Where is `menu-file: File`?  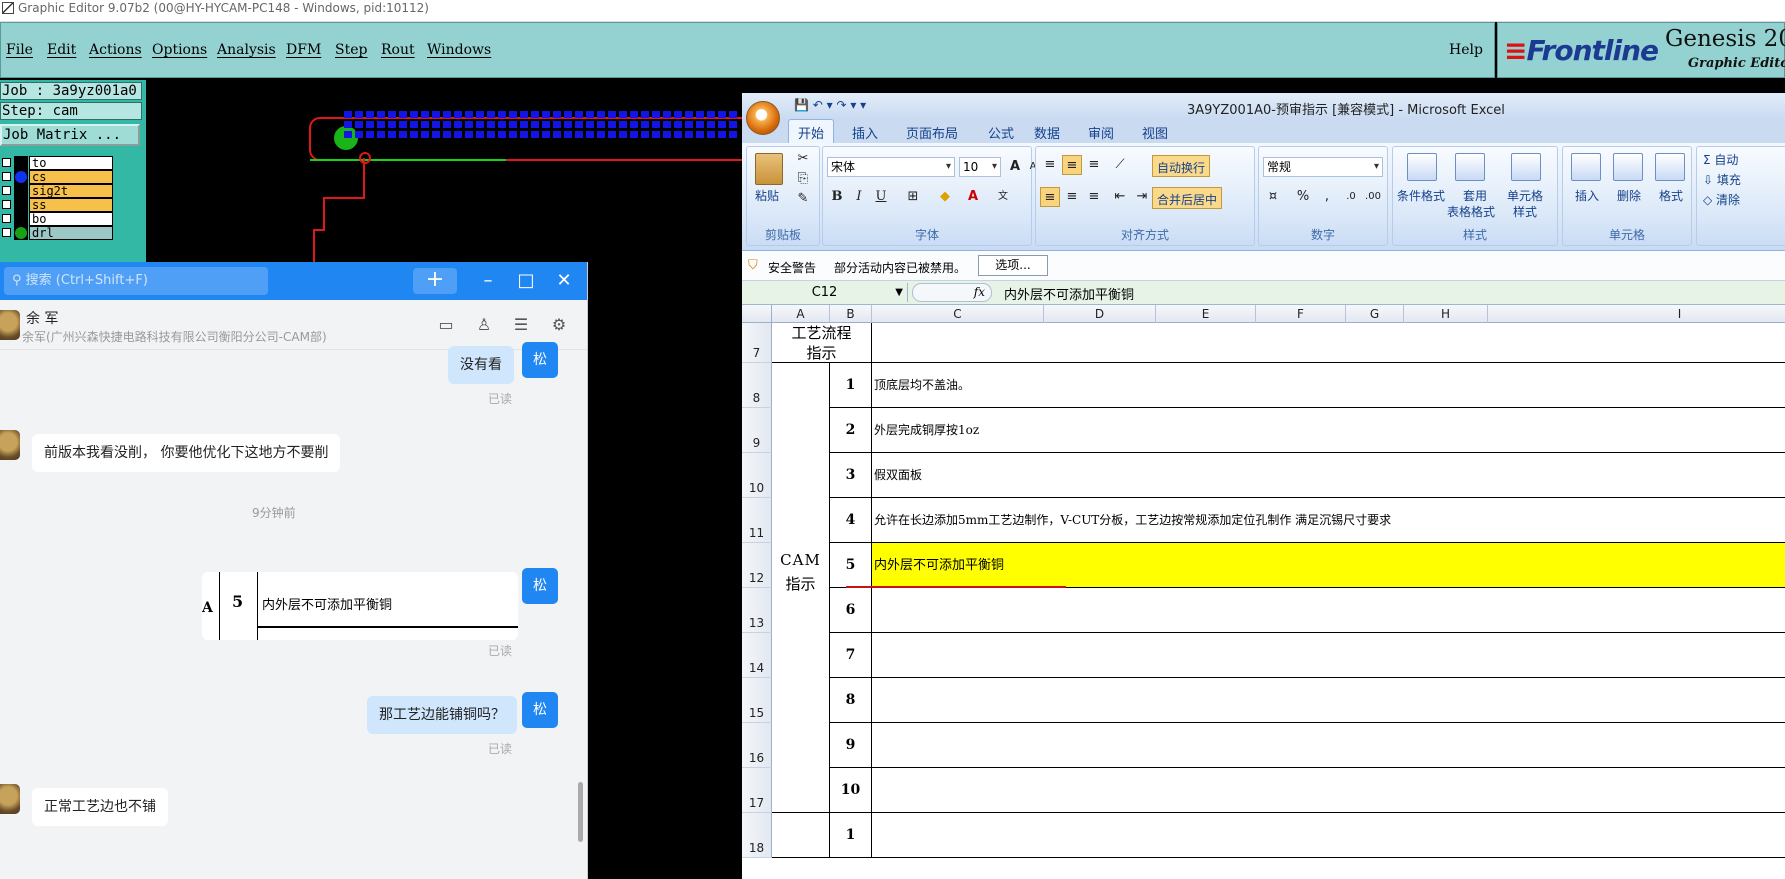
menu-file: File is located at coordinates (19, 50).